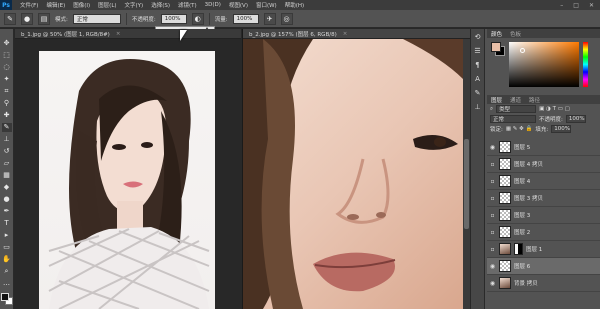 The image size is (600, 309). I want to click on clone-stamp-tool-icon: ⊥, so click(7, 139).